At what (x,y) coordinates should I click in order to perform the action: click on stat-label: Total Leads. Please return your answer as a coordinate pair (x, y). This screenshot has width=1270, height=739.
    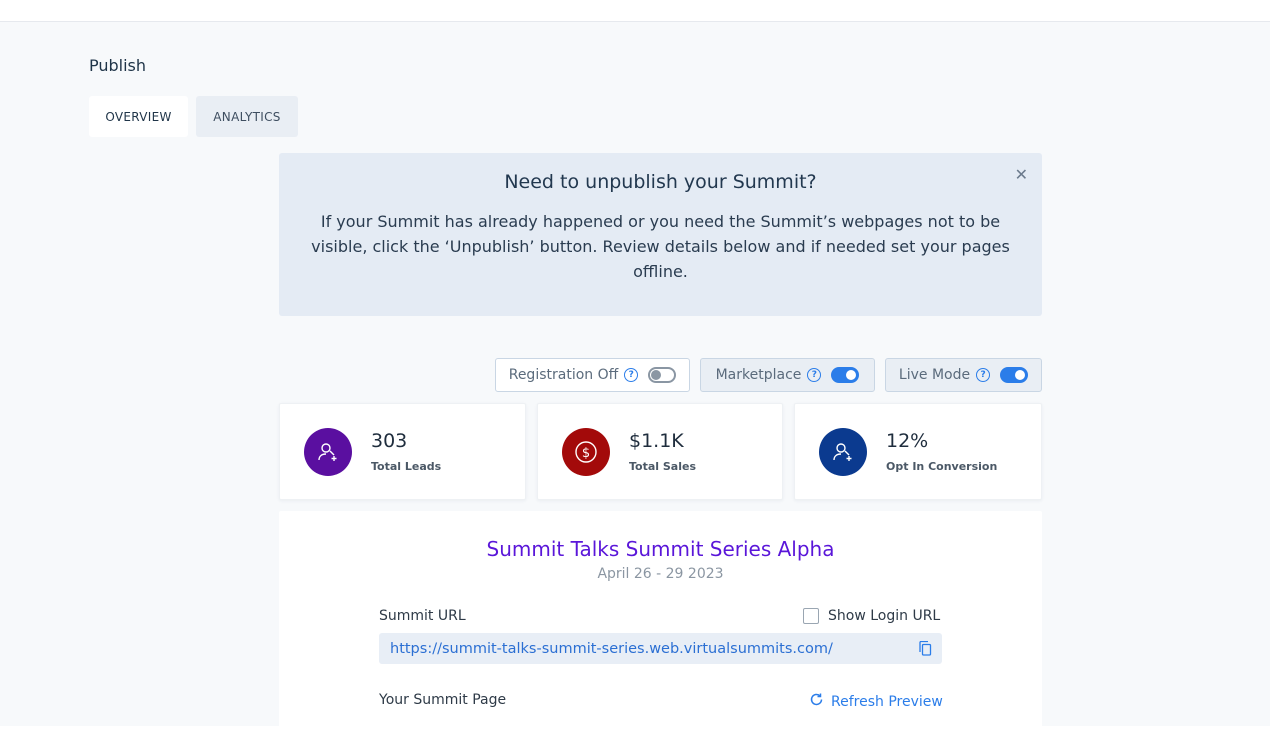
    Looking at the image, I should click on (406, 466).